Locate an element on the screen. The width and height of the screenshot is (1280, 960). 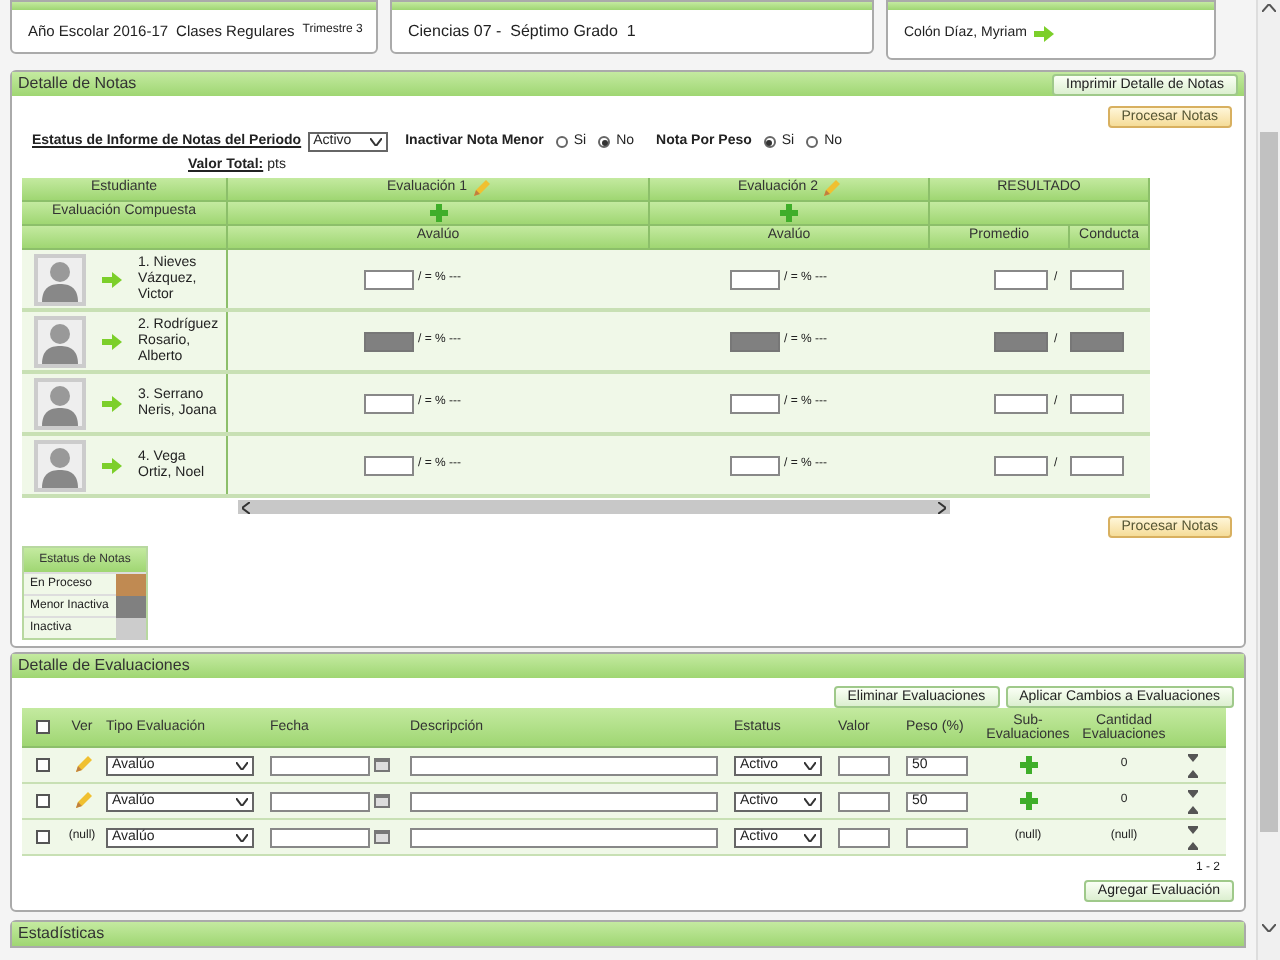
scroll-left-icon is located at coordinates (246, 507).